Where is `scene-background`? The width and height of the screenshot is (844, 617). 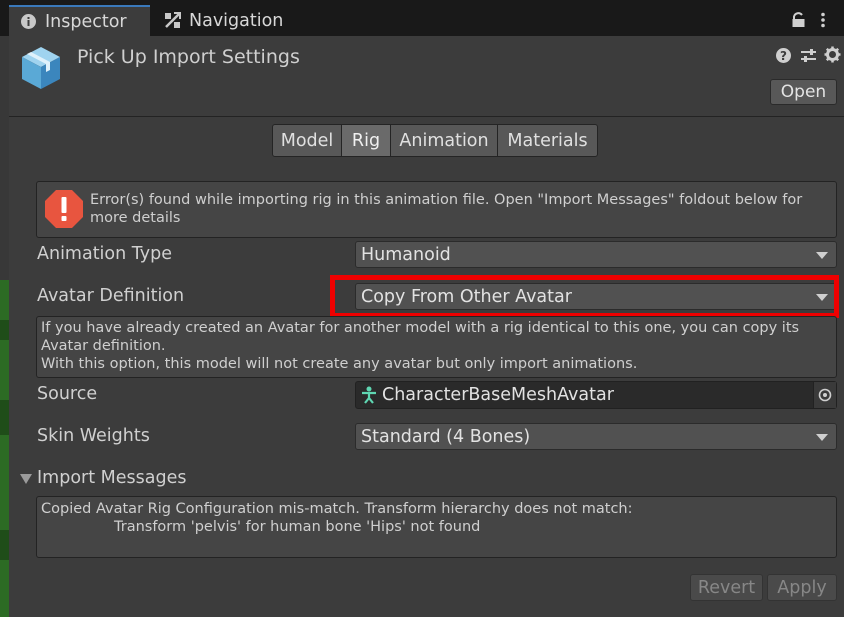 scene-background is located at coordinates (4, 448).